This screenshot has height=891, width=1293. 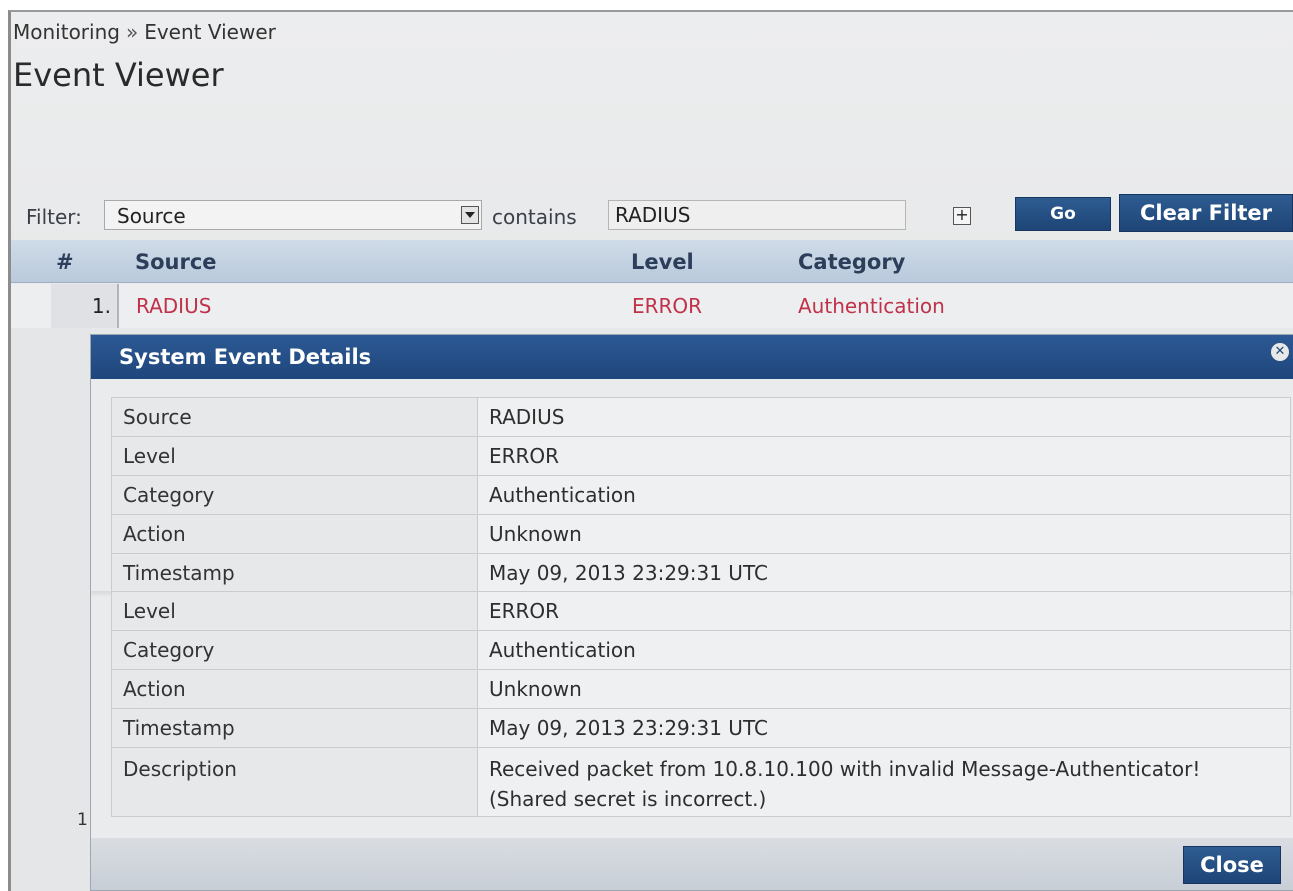 I want to click on filter-field-select: Source, so click(x=293, y=215).